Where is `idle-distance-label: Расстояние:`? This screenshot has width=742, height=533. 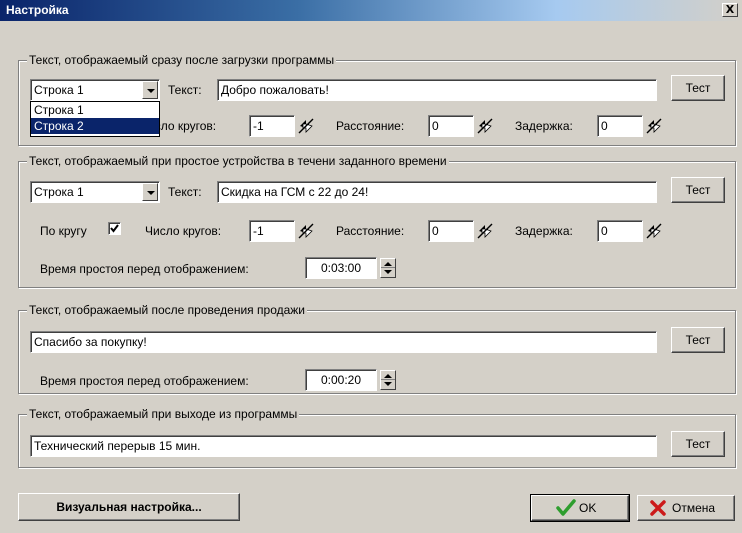
idle-distance-label: Расстояние: is located at coordinates (370, 231).